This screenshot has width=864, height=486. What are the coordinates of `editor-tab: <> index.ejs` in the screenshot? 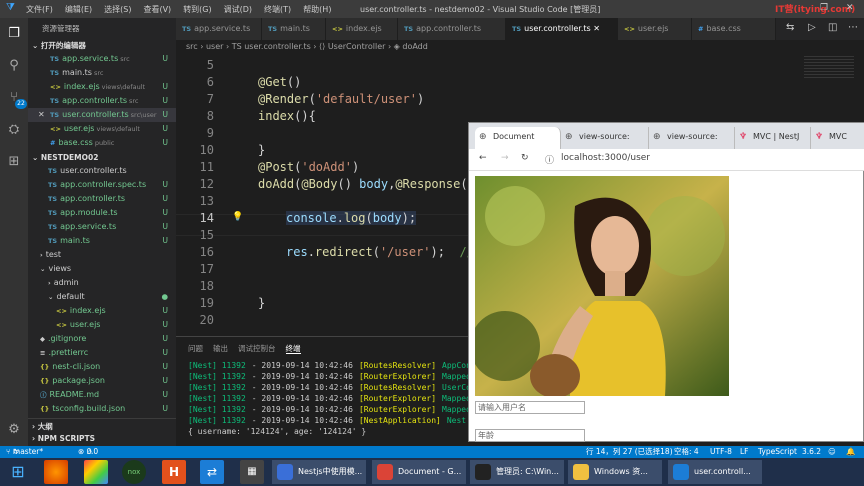 It's located at (362, 29).